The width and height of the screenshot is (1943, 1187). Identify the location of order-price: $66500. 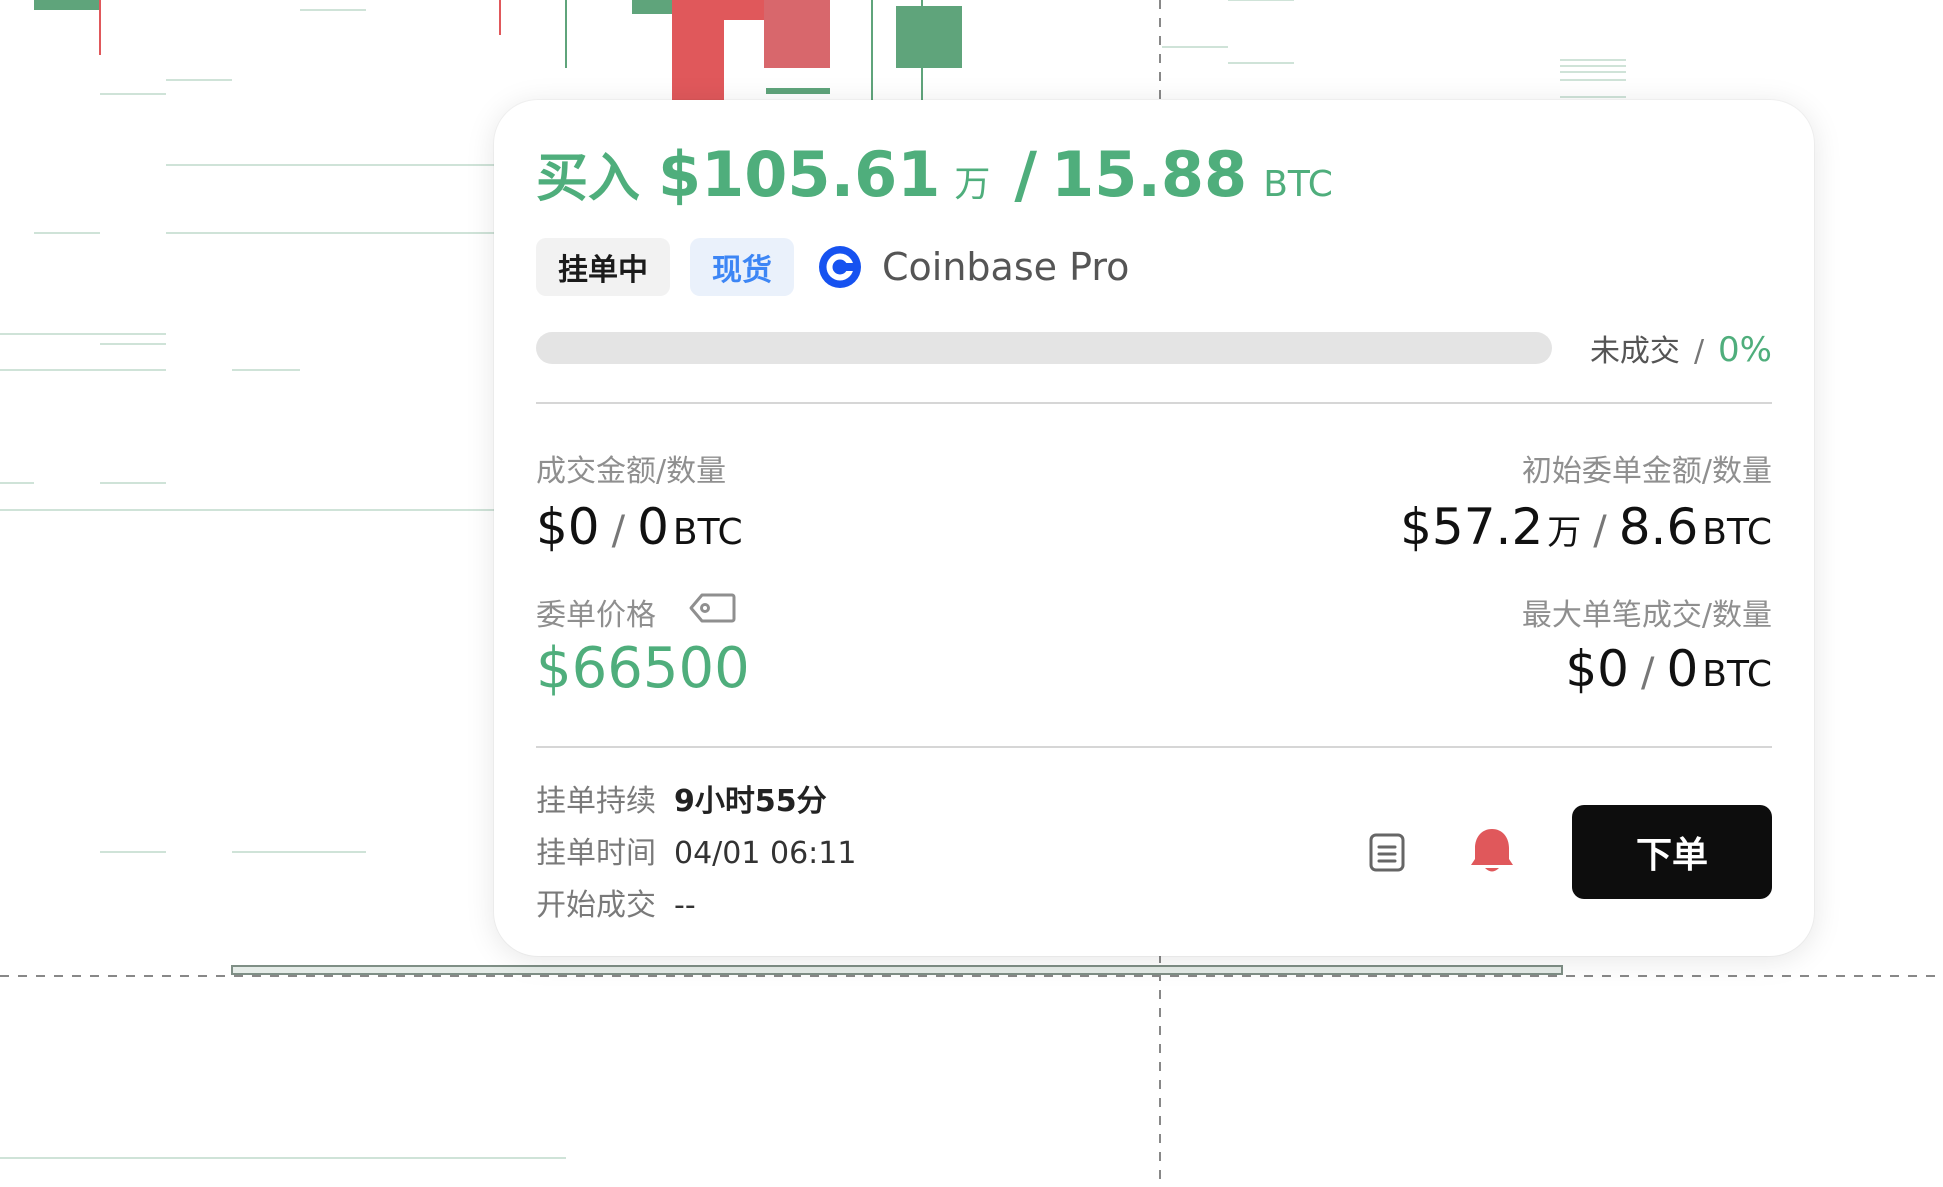
(643, 668).